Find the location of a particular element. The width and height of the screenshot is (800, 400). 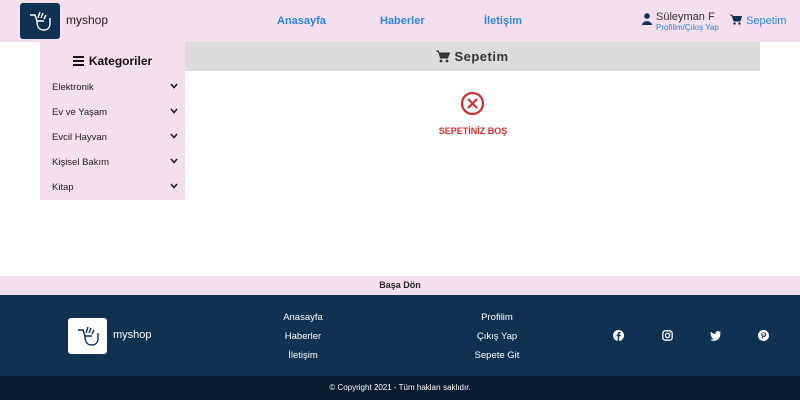

cart-title-bar: Sepetim is located at coordinates (472, 56).